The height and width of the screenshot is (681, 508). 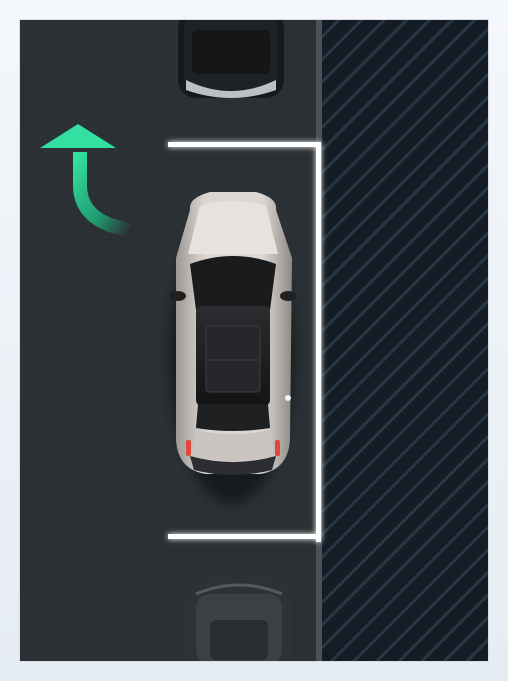 What do you see at coordinates (233, 333) in the screenshot?
I see `car-topdown-icon` at bounding box center [233, 333].